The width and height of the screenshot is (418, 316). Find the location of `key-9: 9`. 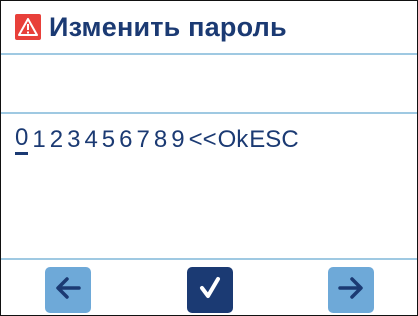

key-9: 9 is located at coordinates (177, 140).